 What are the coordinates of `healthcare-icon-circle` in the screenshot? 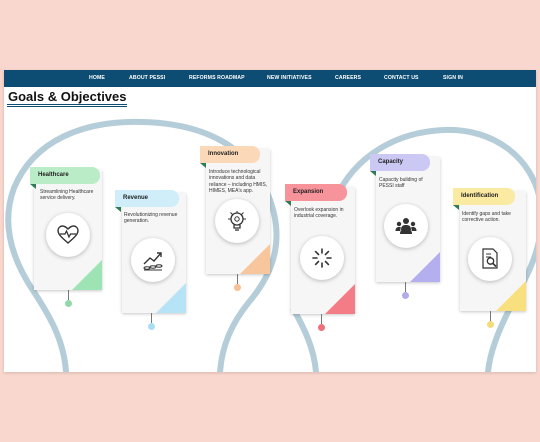 It's located at (68, 235).